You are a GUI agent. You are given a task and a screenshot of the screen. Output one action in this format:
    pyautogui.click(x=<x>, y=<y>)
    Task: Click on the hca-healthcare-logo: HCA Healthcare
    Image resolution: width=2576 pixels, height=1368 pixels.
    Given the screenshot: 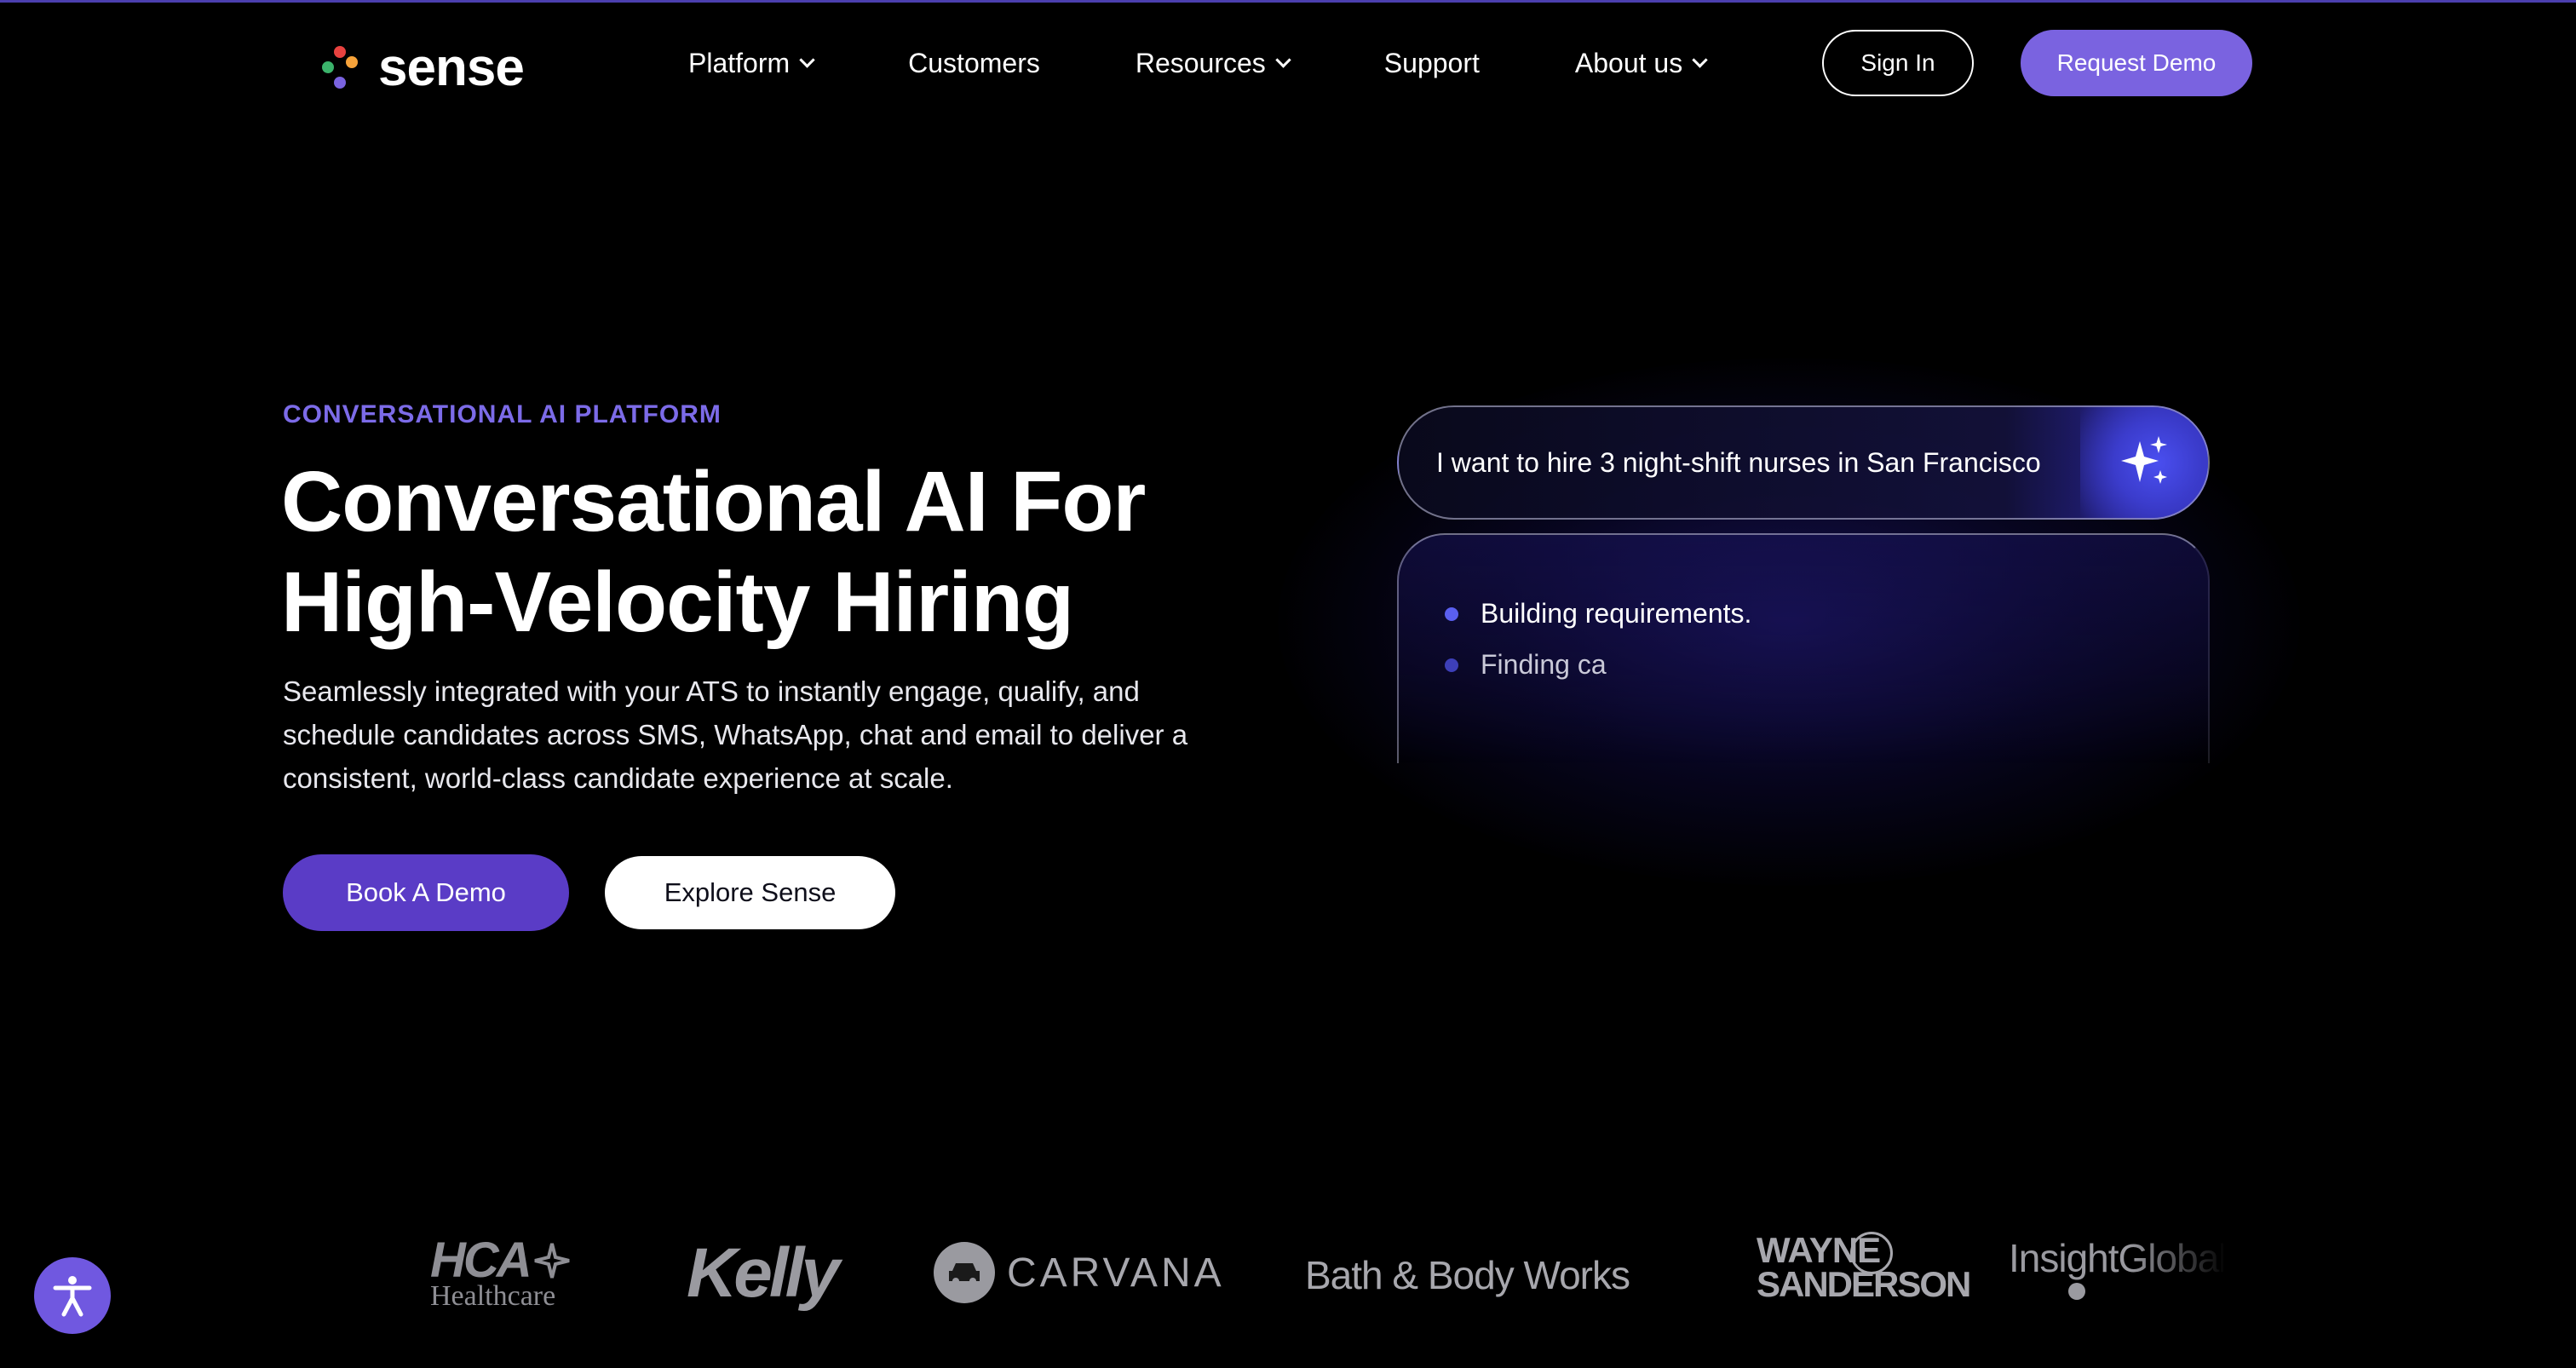 What is the action you would take?
    pyautogui.click(x=507, y=1272)
    